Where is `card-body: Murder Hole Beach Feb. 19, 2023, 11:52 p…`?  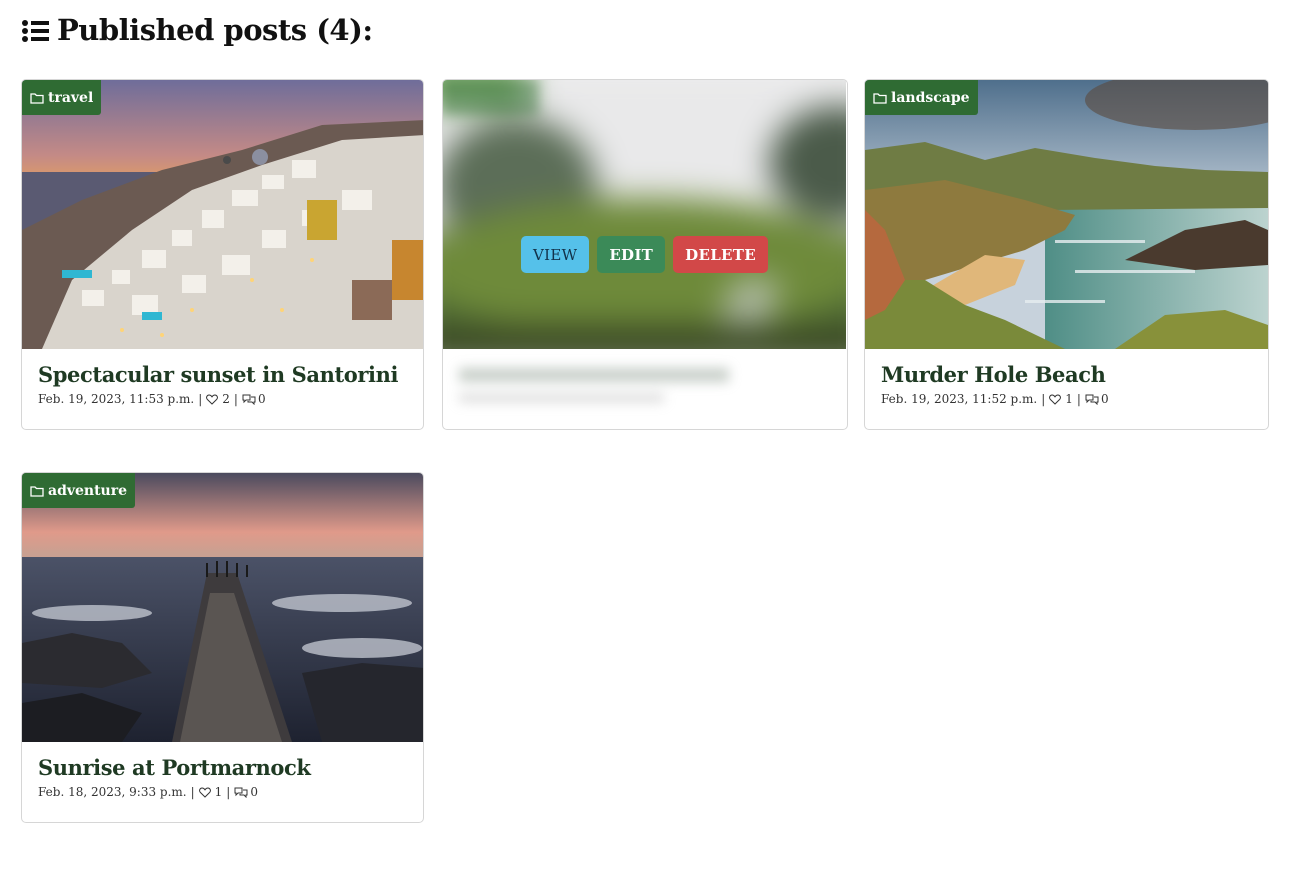 card-body: Murder Hole Beach Feb. 19, 2023, 11:52 p… is located at coordinates (1066, 383).